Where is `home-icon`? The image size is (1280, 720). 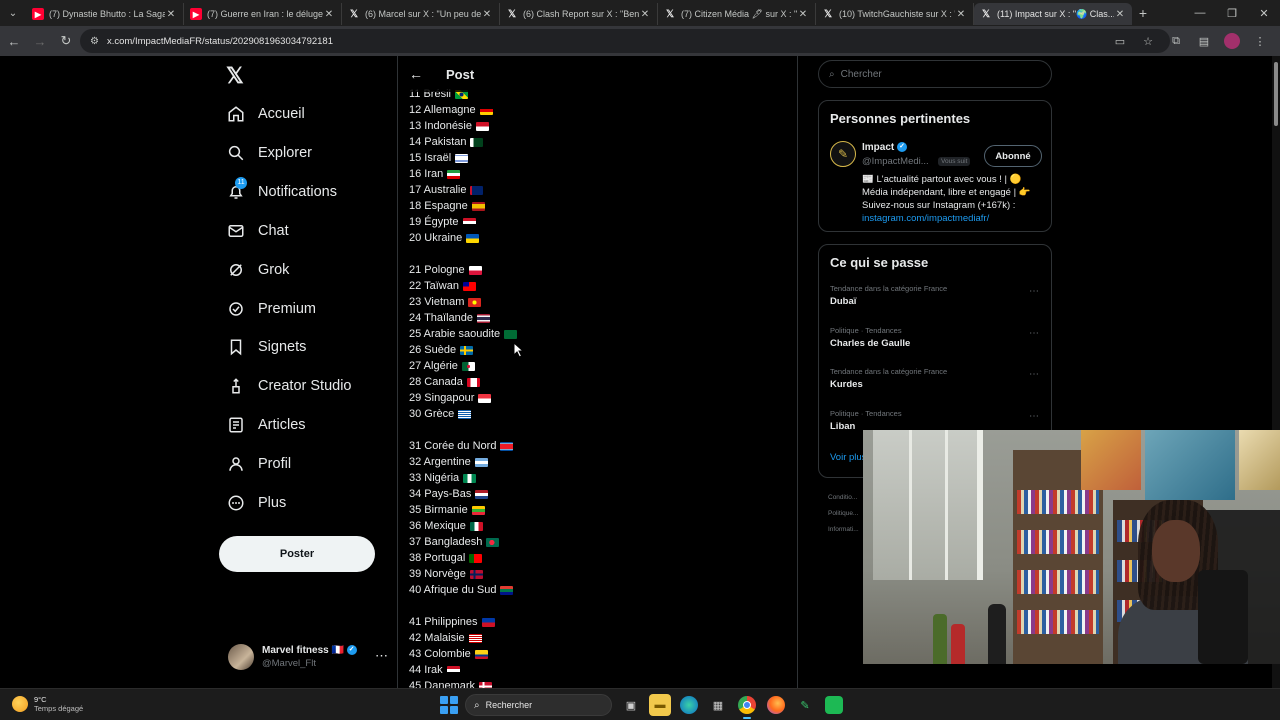 home-icon is located at coordinates (236, 114).